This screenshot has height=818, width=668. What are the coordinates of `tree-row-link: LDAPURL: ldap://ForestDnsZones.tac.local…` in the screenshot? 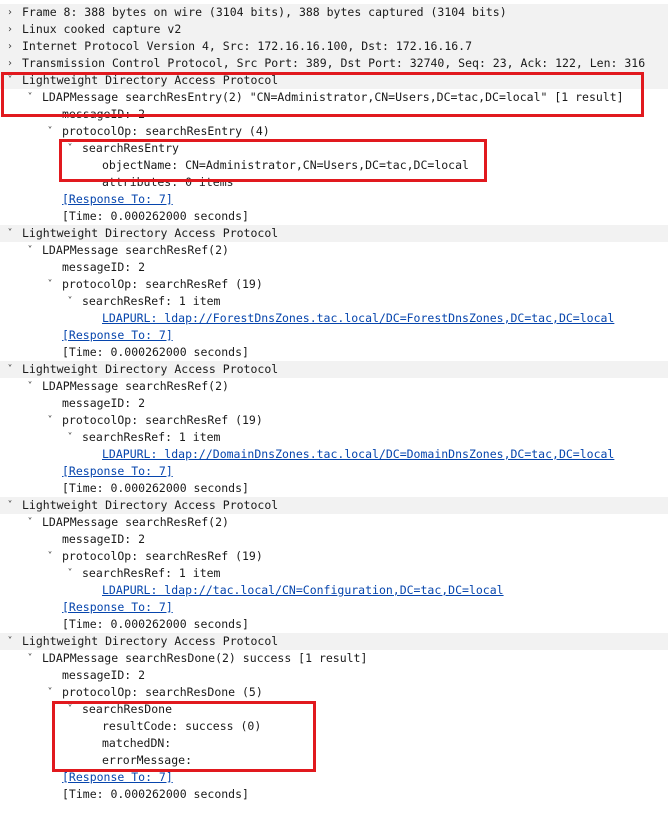 It's located at (358, 318).